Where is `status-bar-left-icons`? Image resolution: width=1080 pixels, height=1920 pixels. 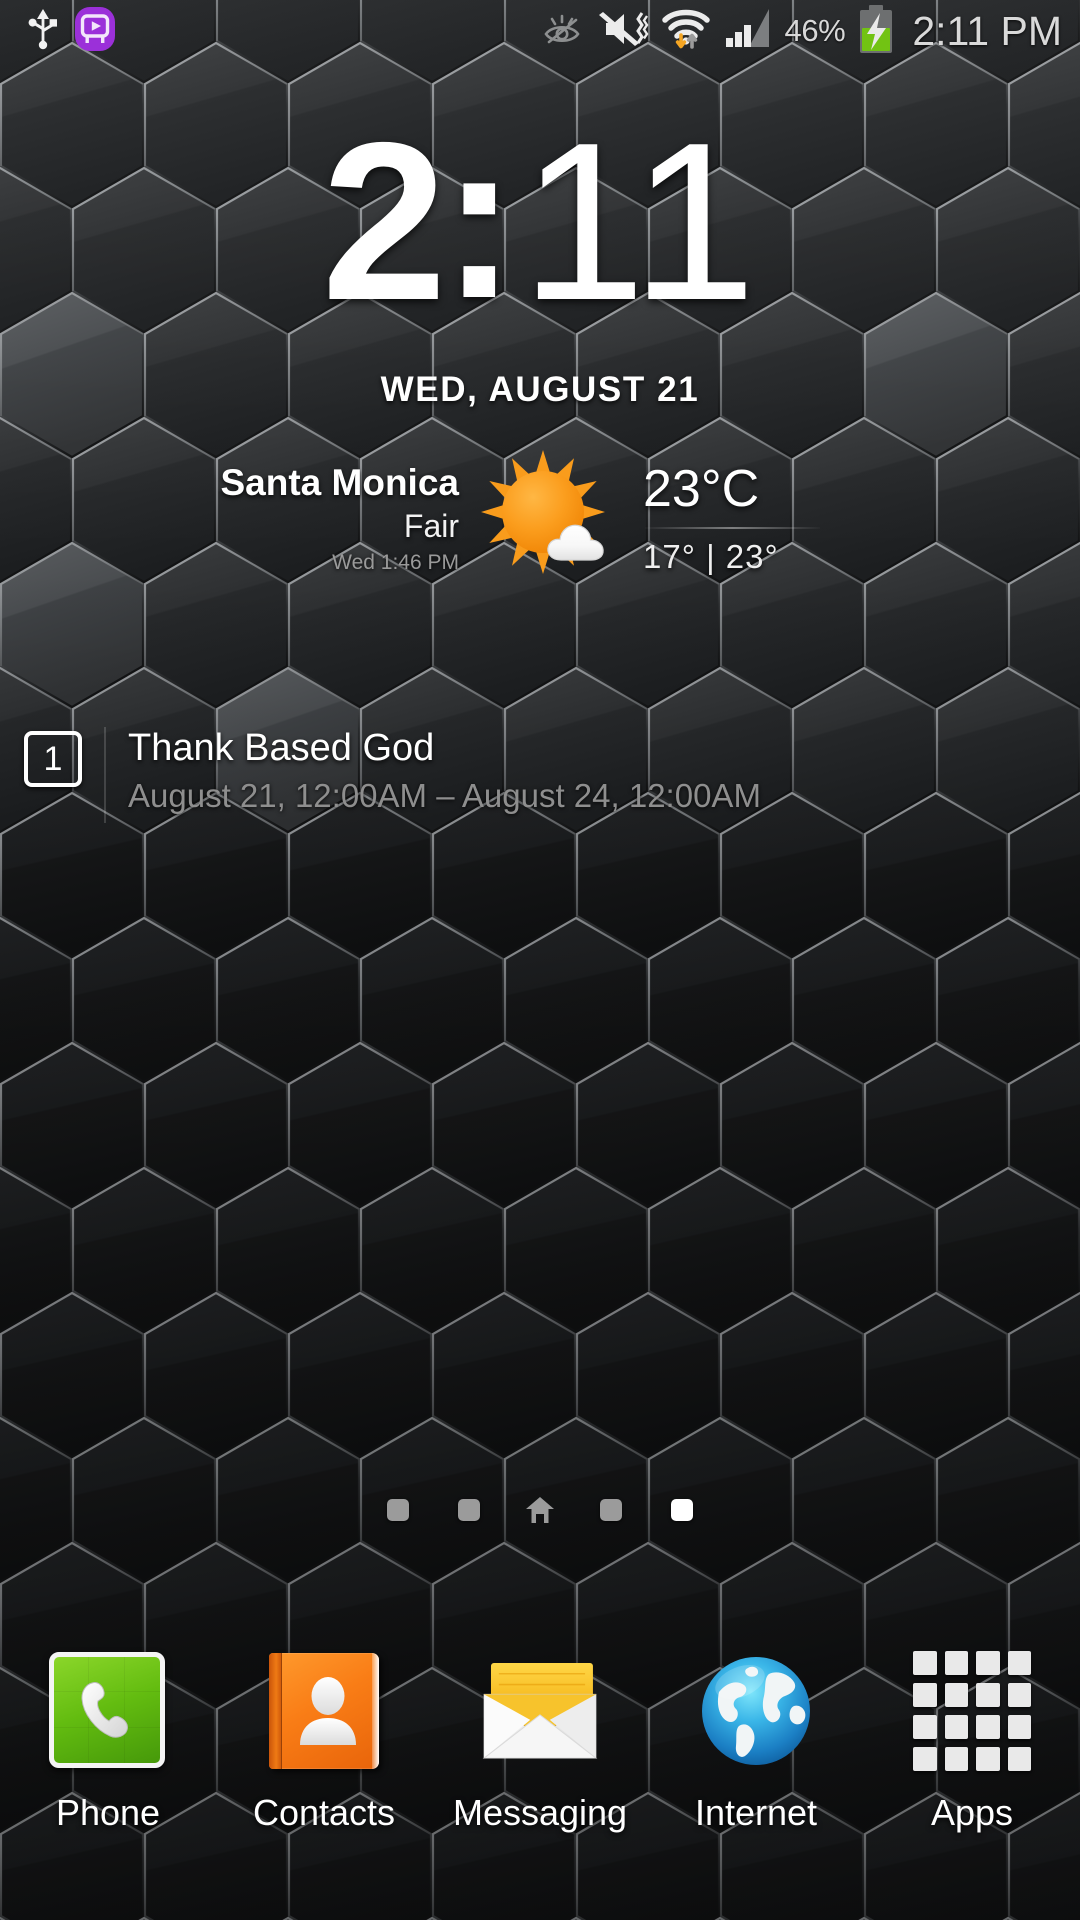
status-bar-left-icons is located at coordinates (72, 31).